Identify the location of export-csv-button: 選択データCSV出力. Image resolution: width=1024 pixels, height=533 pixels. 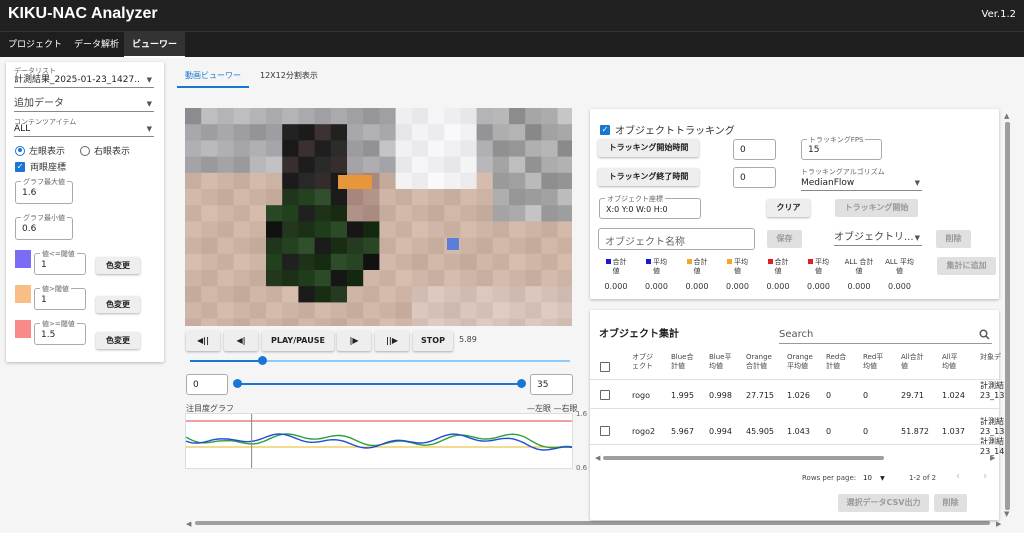
(883, 503).